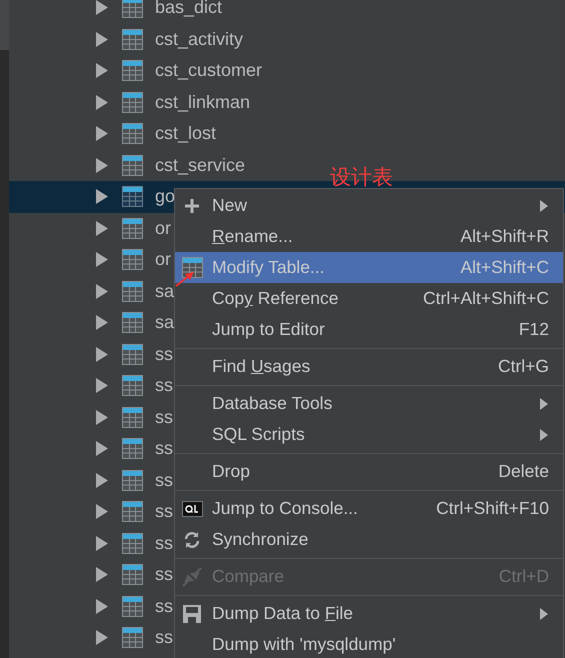 Image resolution: width=565 pixels, height=658 pixels. Describe the element at coordinates (361, 177) in the screenshot. I see `annotation-text: 设计表` at that location.